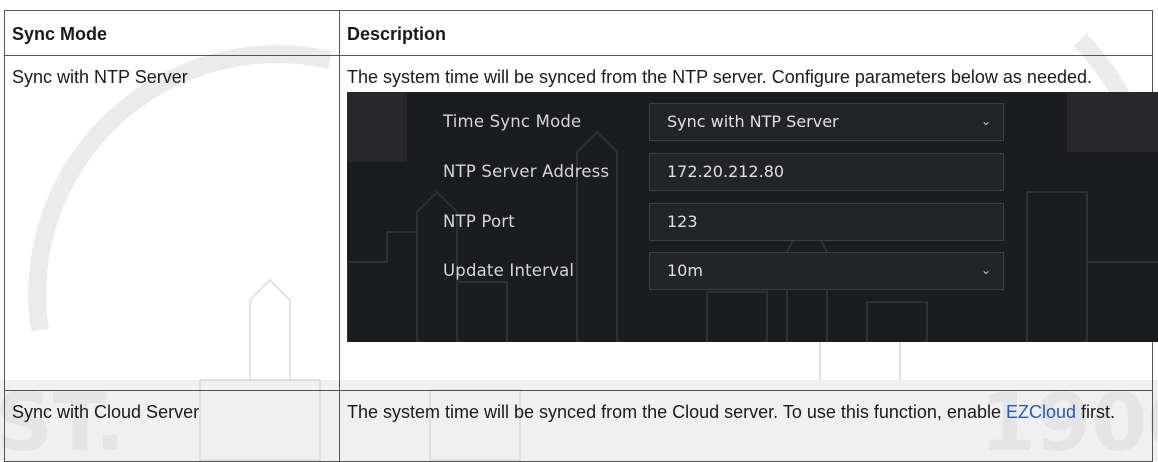 This screenshot has height=462, width=1158. I want to click on update-interval-select: 10m ⌄, so click(826, 271).